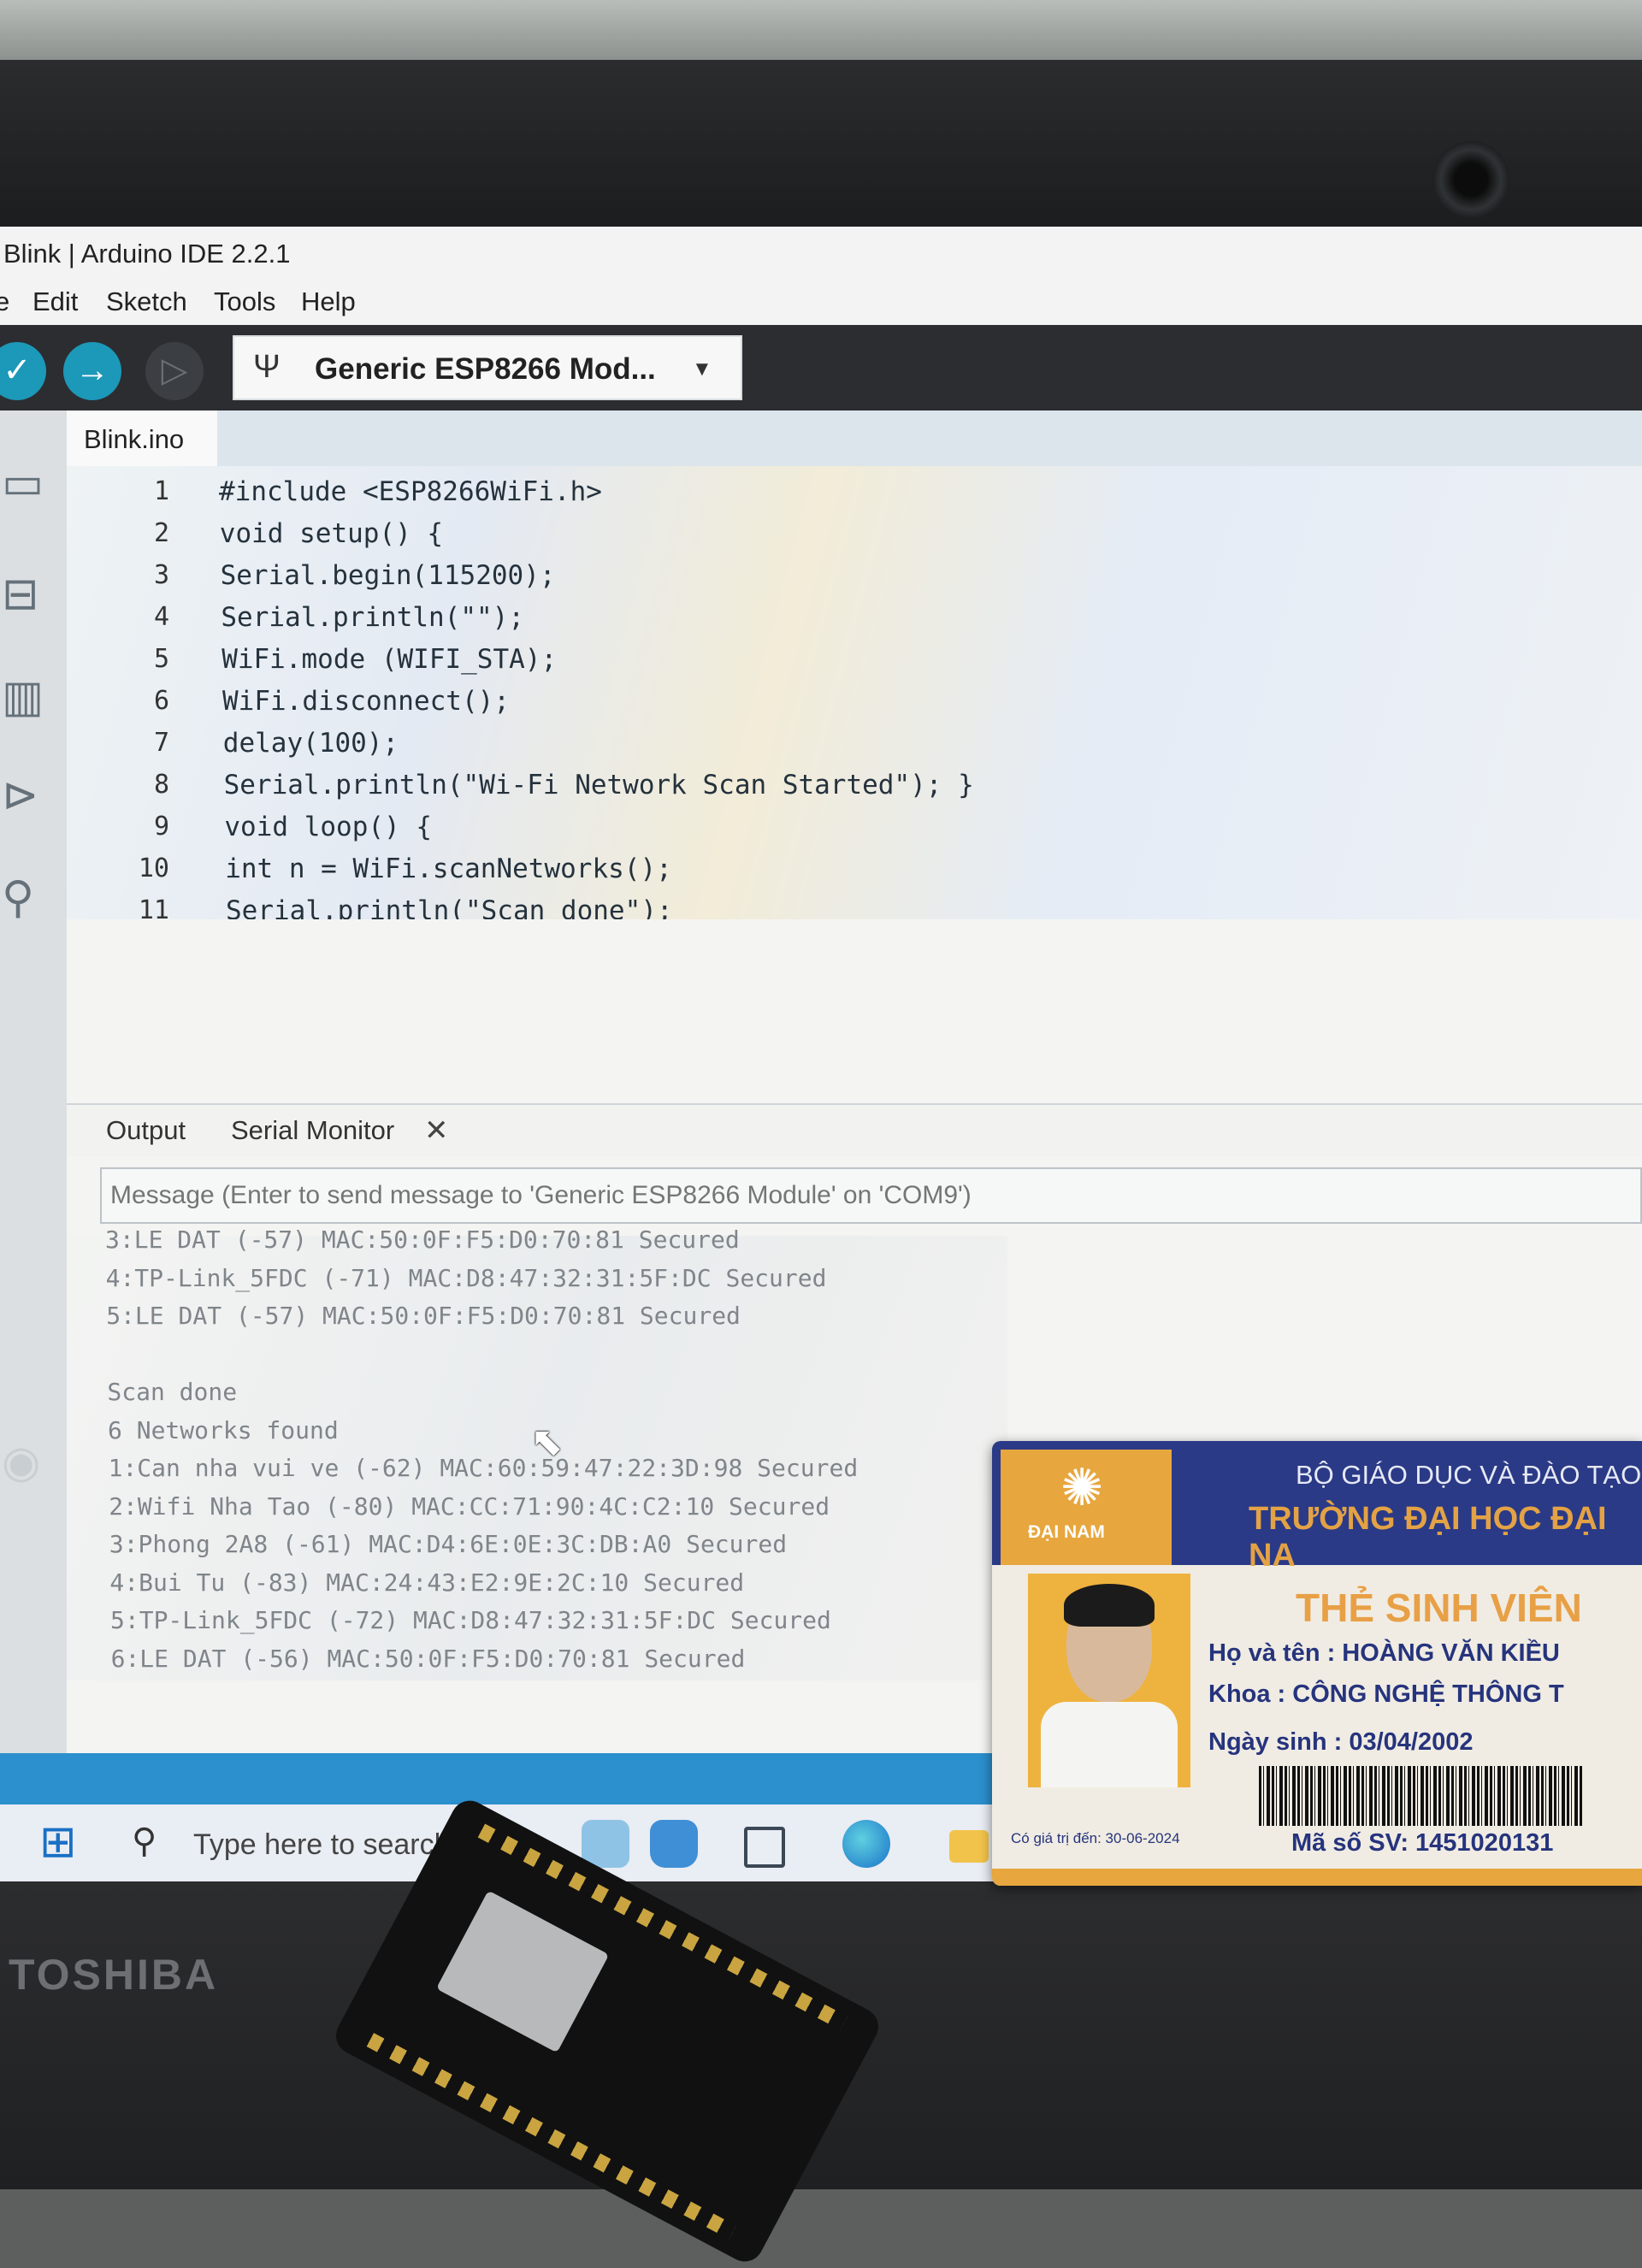 This screenshot has width=1642, height=2268. I want to click on debug-icon: ▷, so click(174, 370).